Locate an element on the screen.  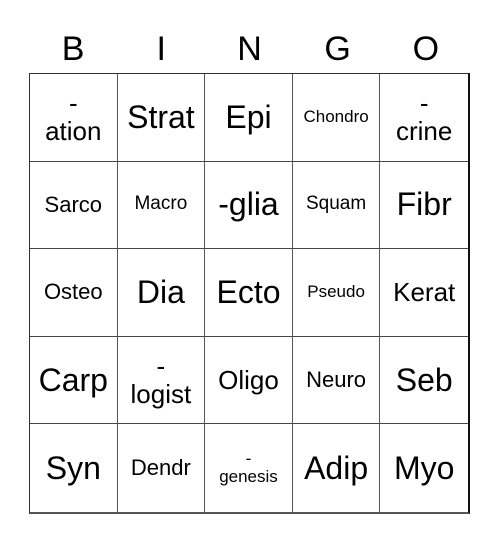
cell-text: Pseudo is located at coordinates (336, 292).